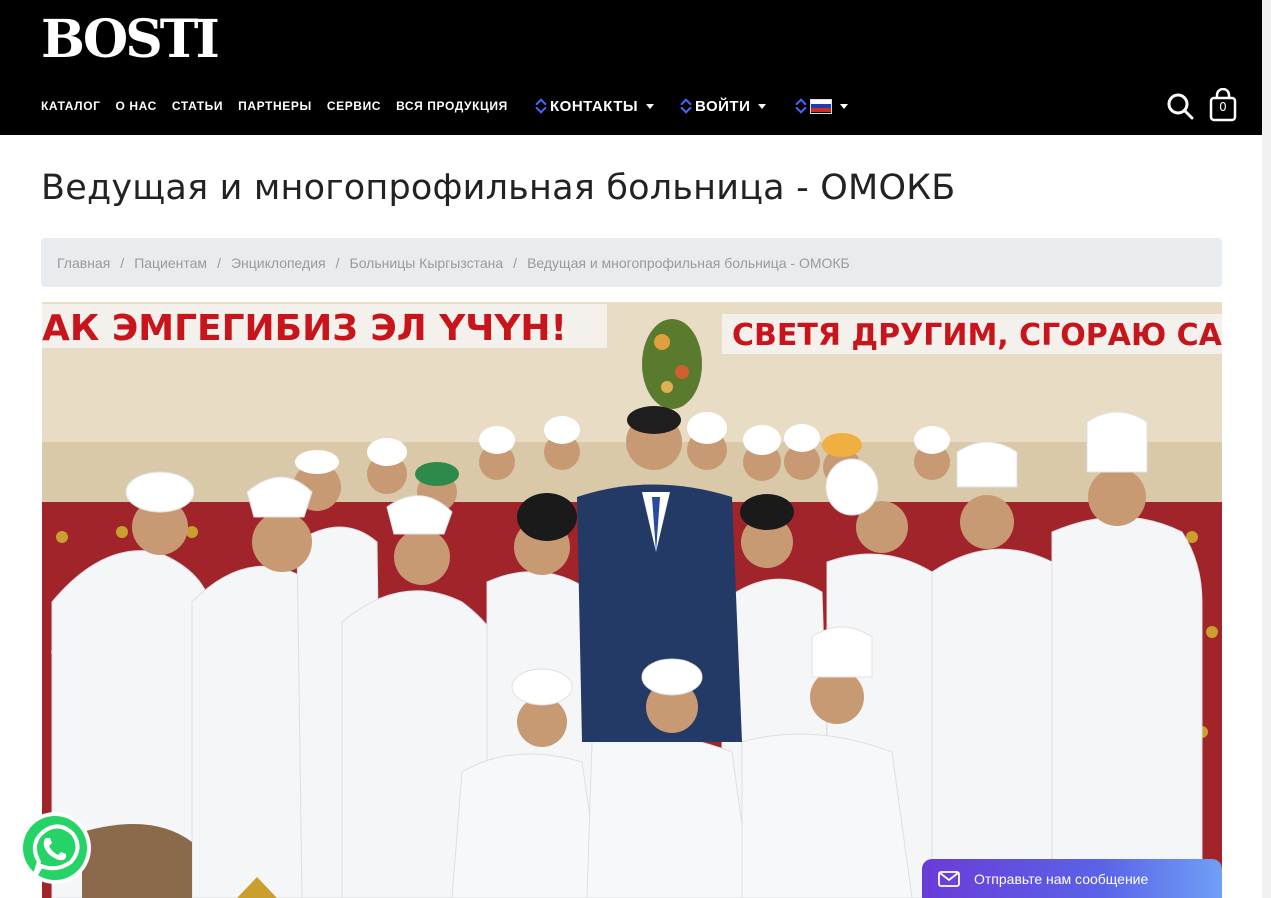 The height and width of the screenshot is (898, 1271). I want to click on nav-catalog: КАТАЛОГ, so click(71, 106).